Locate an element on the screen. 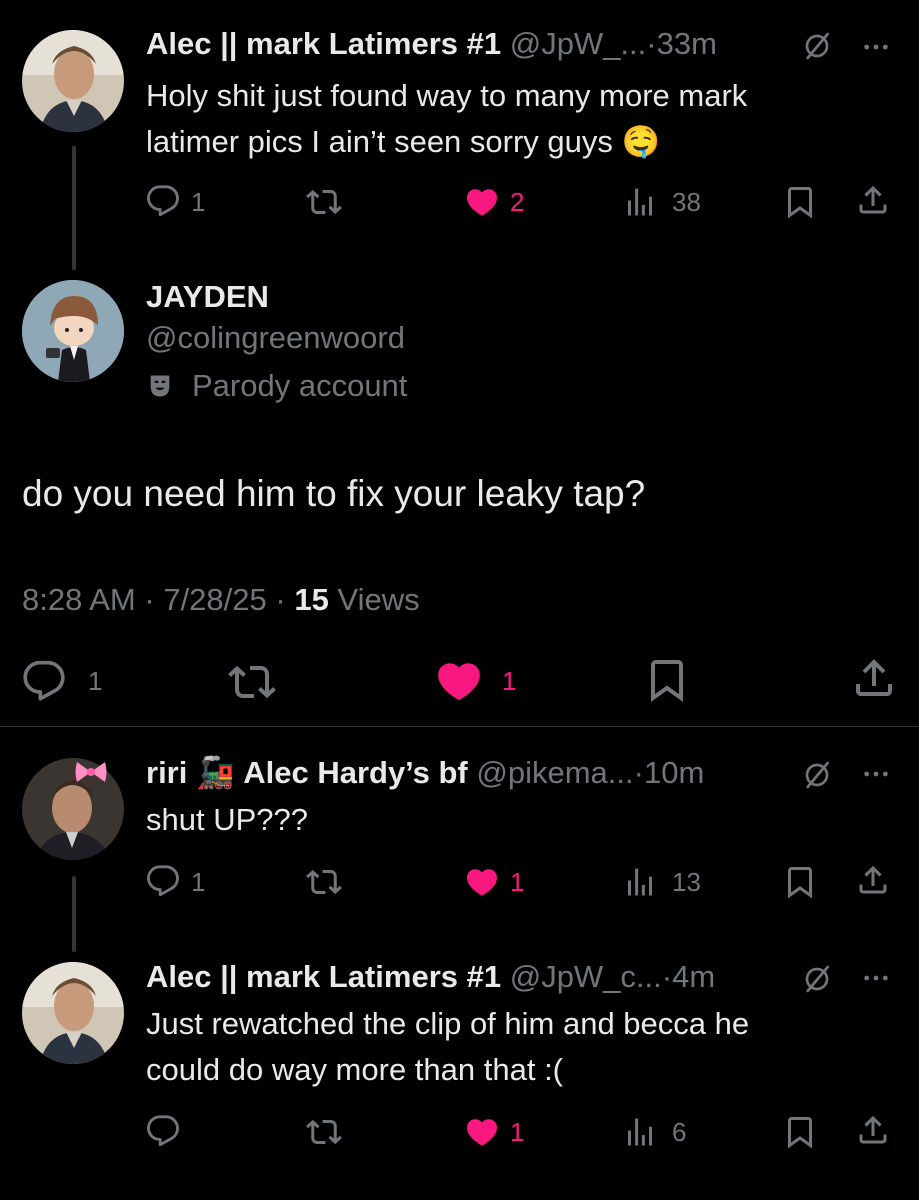  tweet-time: 8:28 AM is located at coordinates (79, 599).